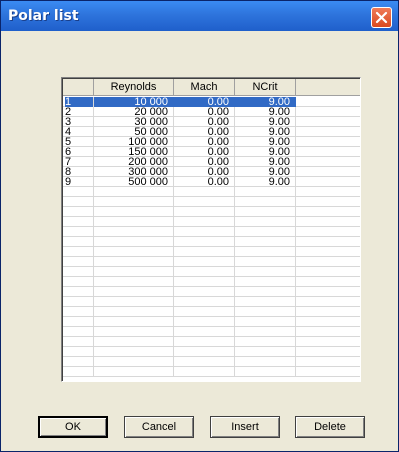 This screenshot has height=452, width=399. I want to click on table-row: 9 500 000 0.00 9.00, so click(211, 182).